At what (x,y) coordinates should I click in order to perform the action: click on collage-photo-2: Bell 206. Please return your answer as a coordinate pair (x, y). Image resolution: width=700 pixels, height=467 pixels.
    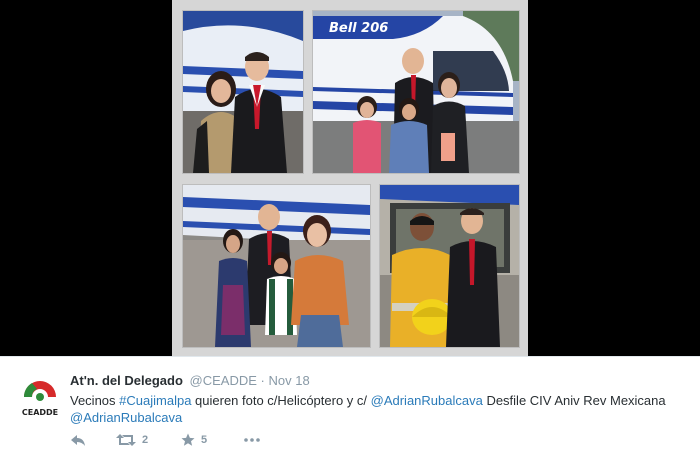
    Looking at the image, I should click on (416, 92).